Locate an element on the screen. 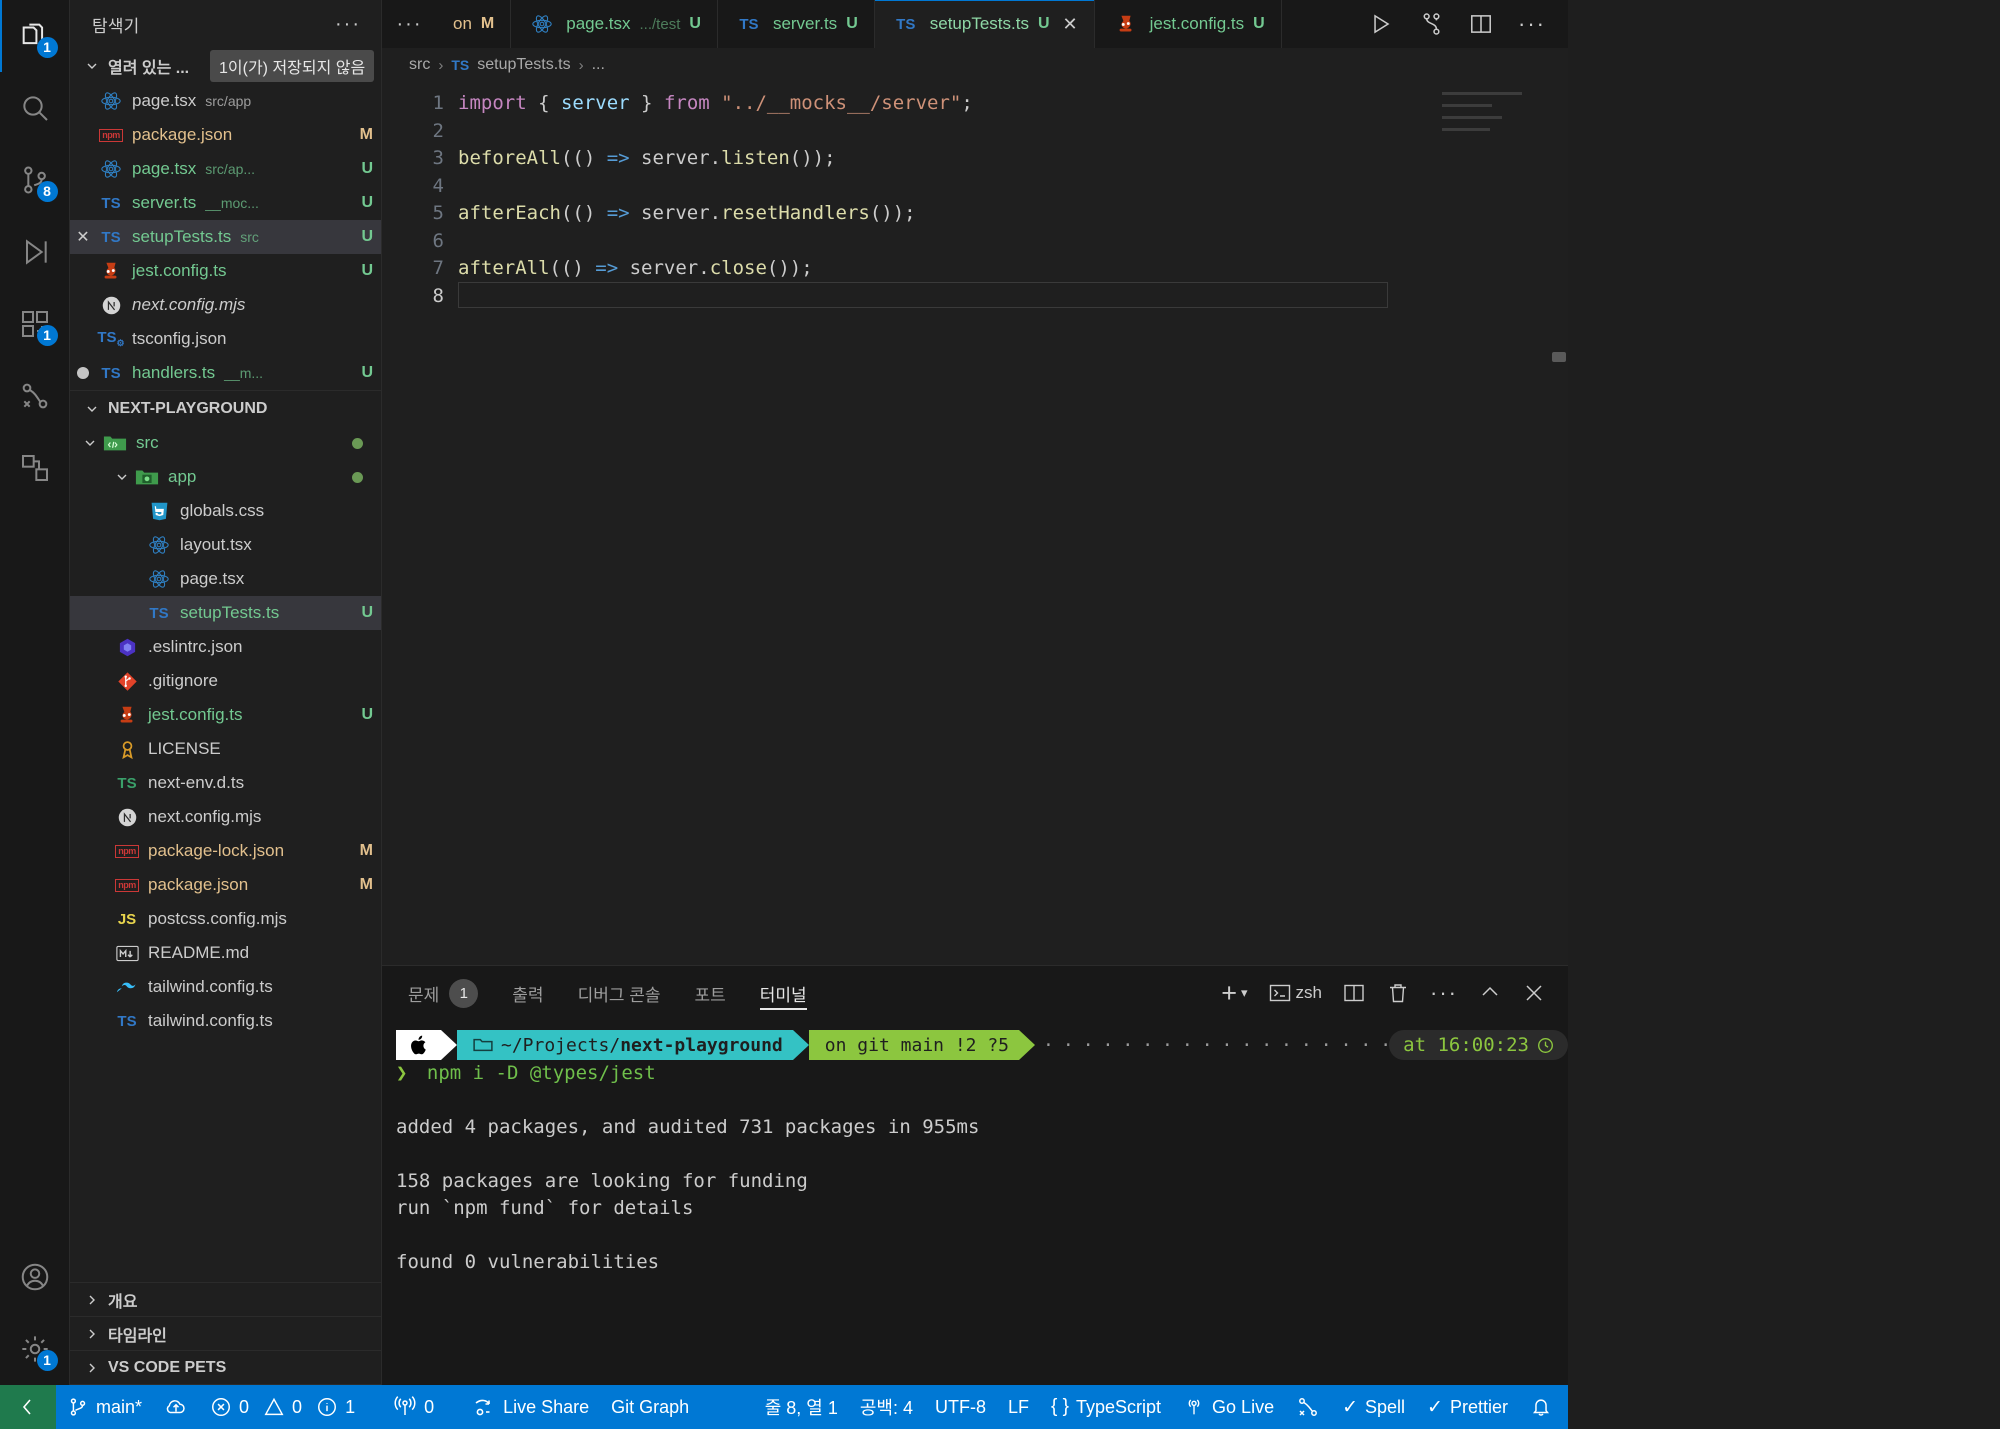  open-editor-item: TS server.ts __moc... U is located at coordinates (225, 203).